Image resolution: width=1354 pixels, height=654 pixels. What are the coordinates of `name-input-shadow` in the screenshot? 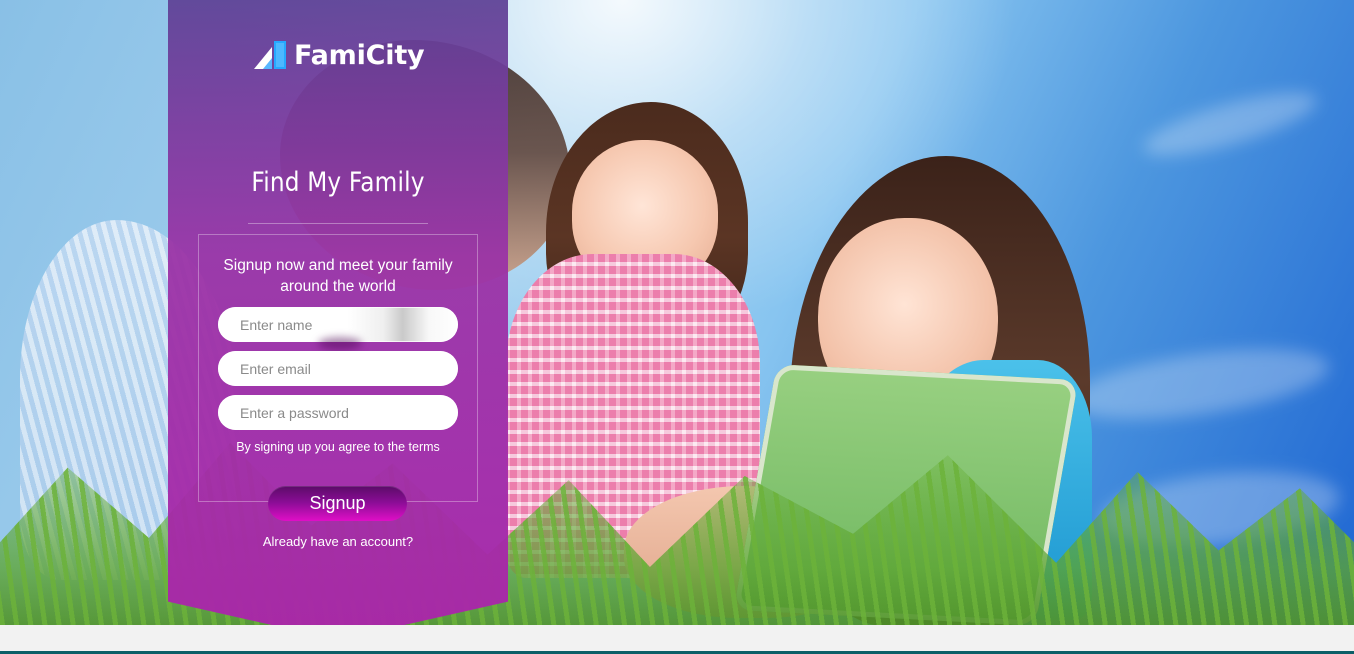 It's located at (340, 343).